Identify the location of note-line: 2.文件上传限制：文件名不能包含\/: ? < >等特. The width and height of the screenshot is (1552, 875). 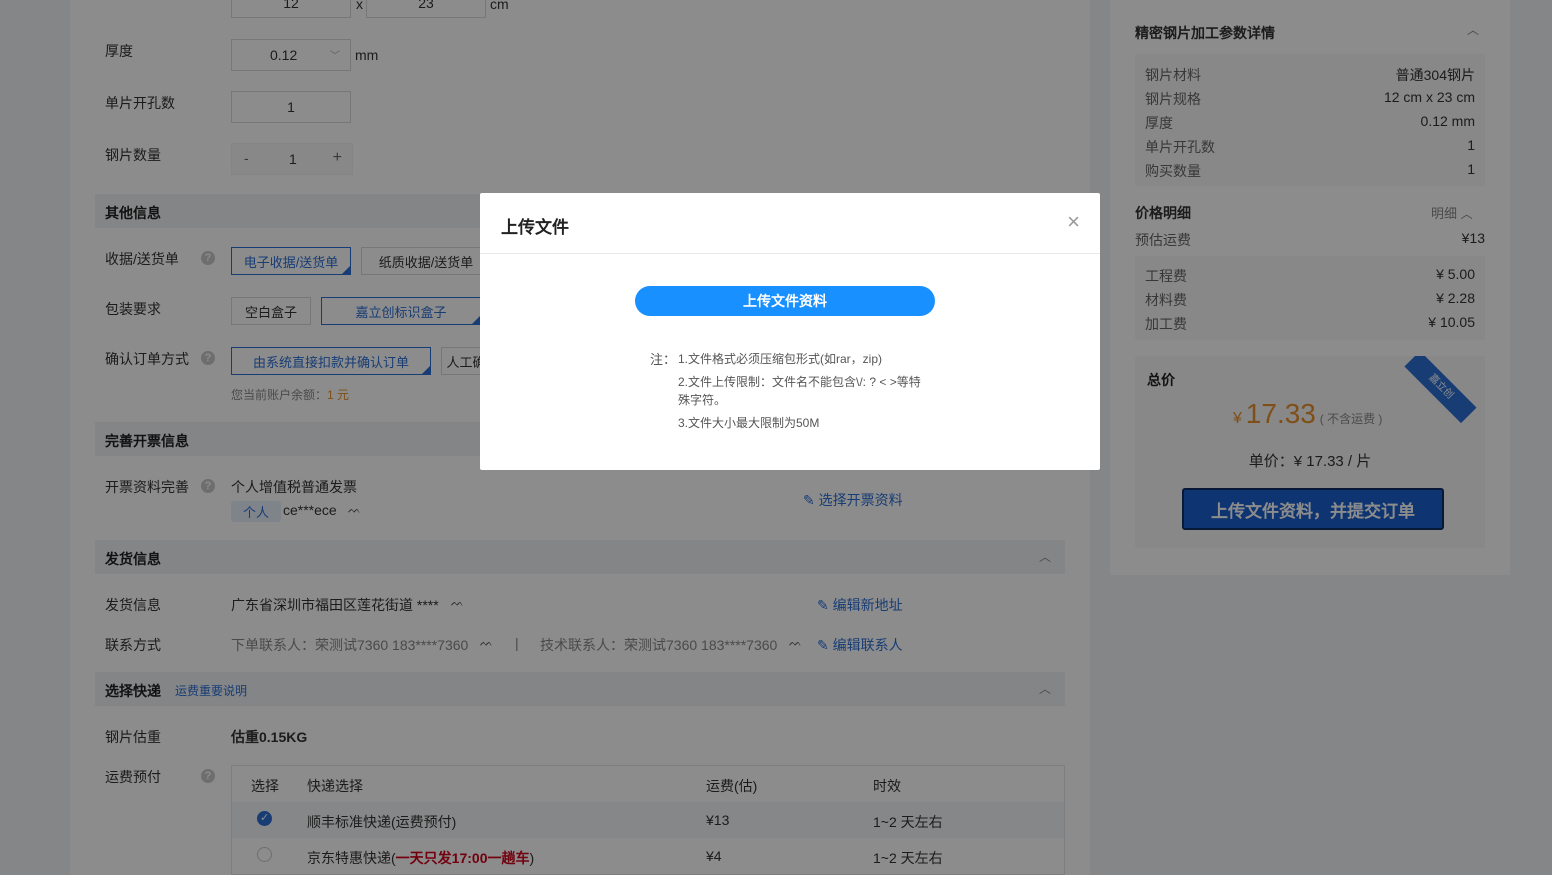
(799, 382).